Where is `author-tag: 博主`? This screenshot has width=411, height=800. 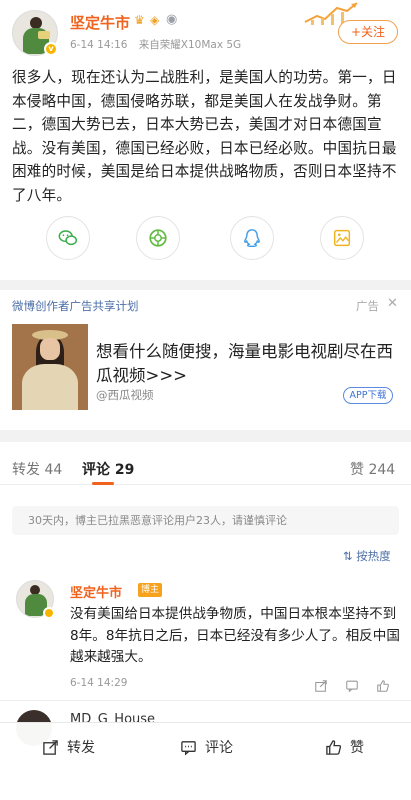
author-tag: 博主 is located at coordinates (150, 590).